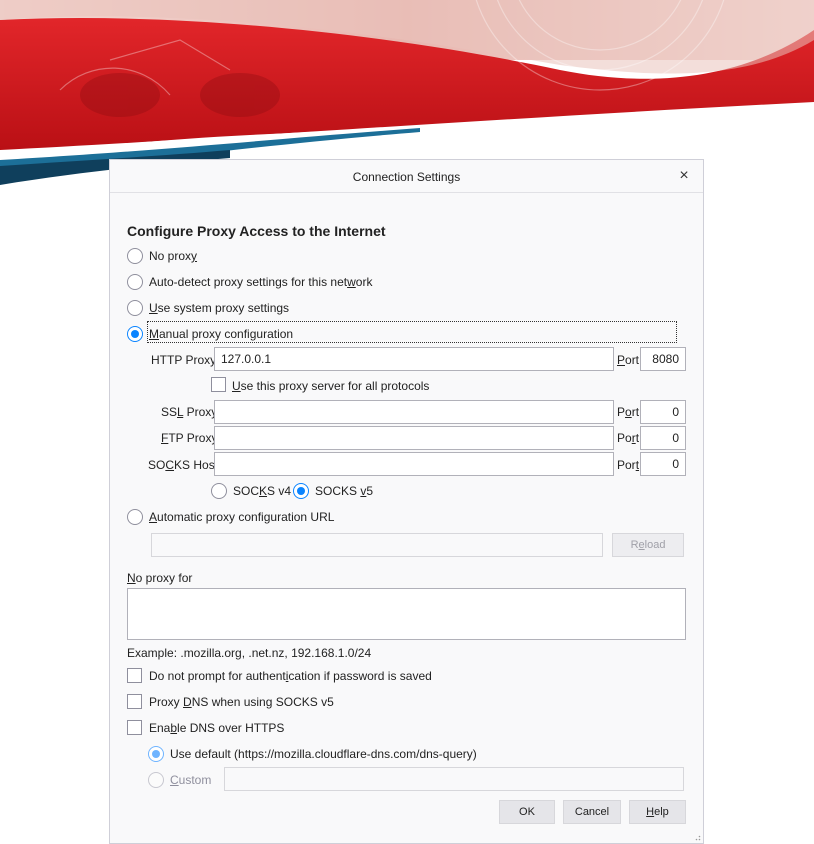 Image resolution: width=814 pixels, height=844 pixels. What do you see at coordinates (216, 728) in the screenshot?
I see `dns-over-https-label: Enable DNS over HTTPS` at bounding box center [216, 728].